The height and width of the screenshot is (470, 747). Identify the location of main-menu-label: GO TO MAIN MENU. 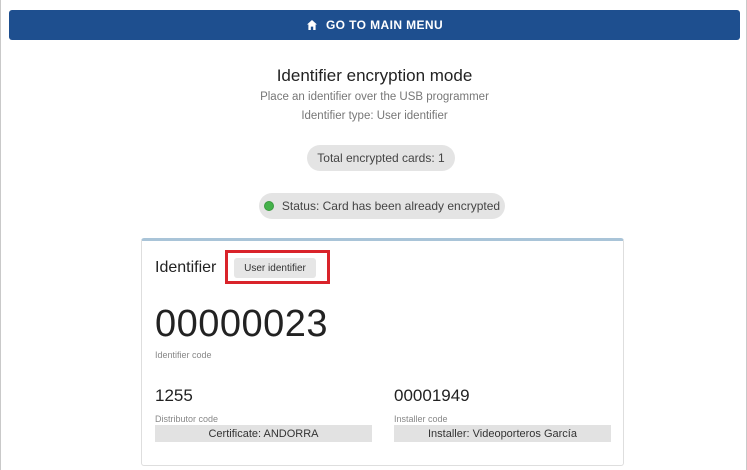
(384, 25).